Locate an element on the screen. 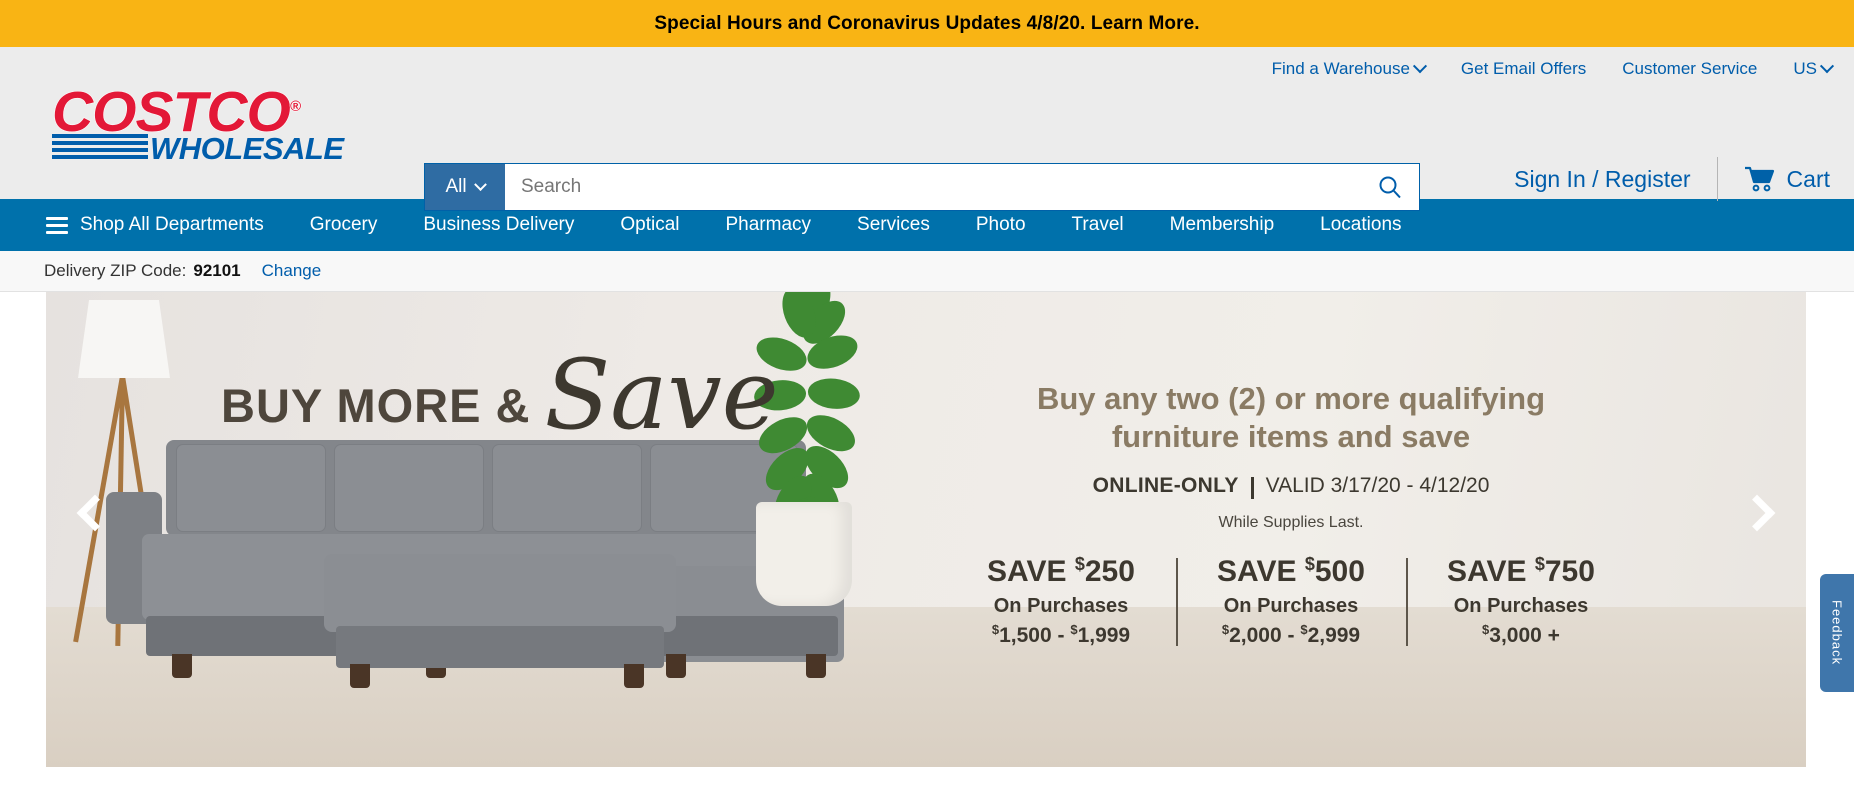 The height and width of the screenshot is (795, 1854). tier-range-high: 1,999 is located at coordinates (1104, 635).